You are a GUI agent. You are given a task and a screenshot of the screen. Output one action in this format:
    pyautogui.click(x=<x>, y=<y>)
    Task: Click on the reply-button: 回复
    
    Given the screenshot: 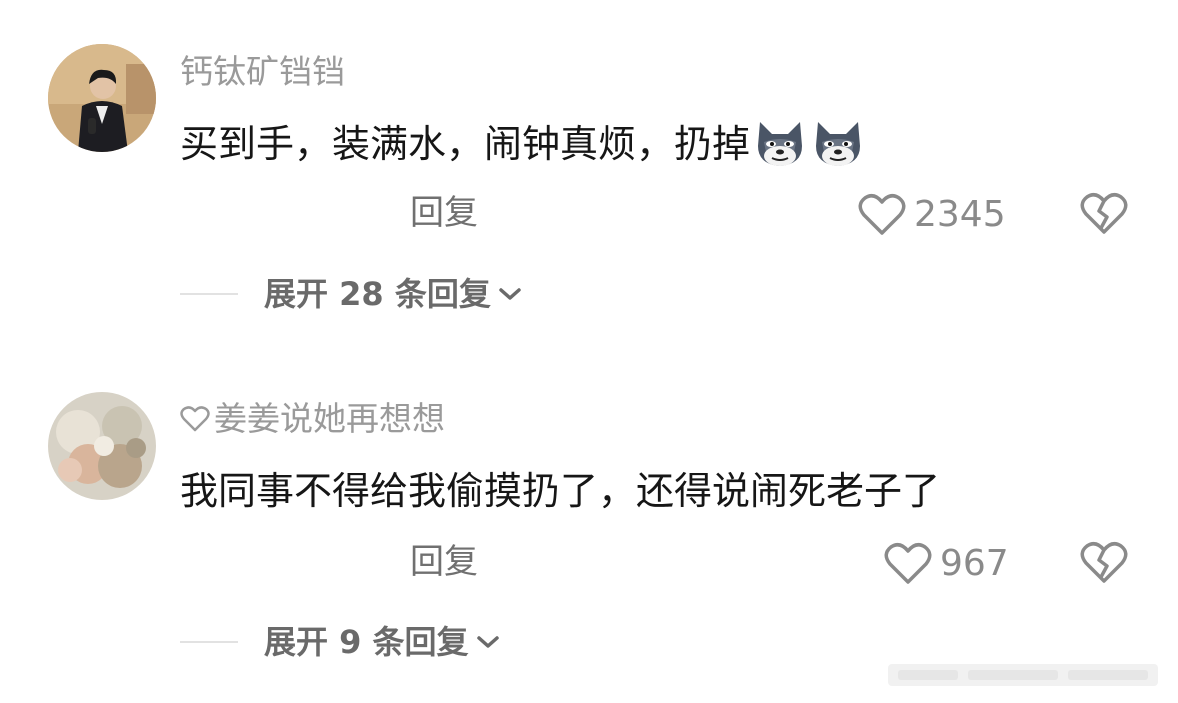 What is the action you would take?
    pyautogui.click(x=444, y=562)
    